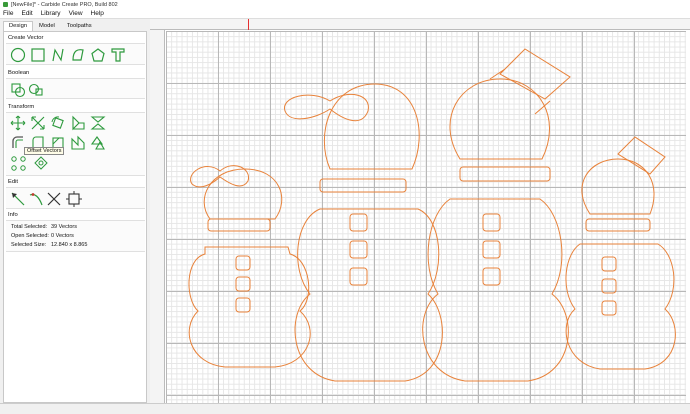  What do you see at coordinates (618, 225) in the screenshot?
I see `snowman-4-scarf` at bounding box center [618, 225].